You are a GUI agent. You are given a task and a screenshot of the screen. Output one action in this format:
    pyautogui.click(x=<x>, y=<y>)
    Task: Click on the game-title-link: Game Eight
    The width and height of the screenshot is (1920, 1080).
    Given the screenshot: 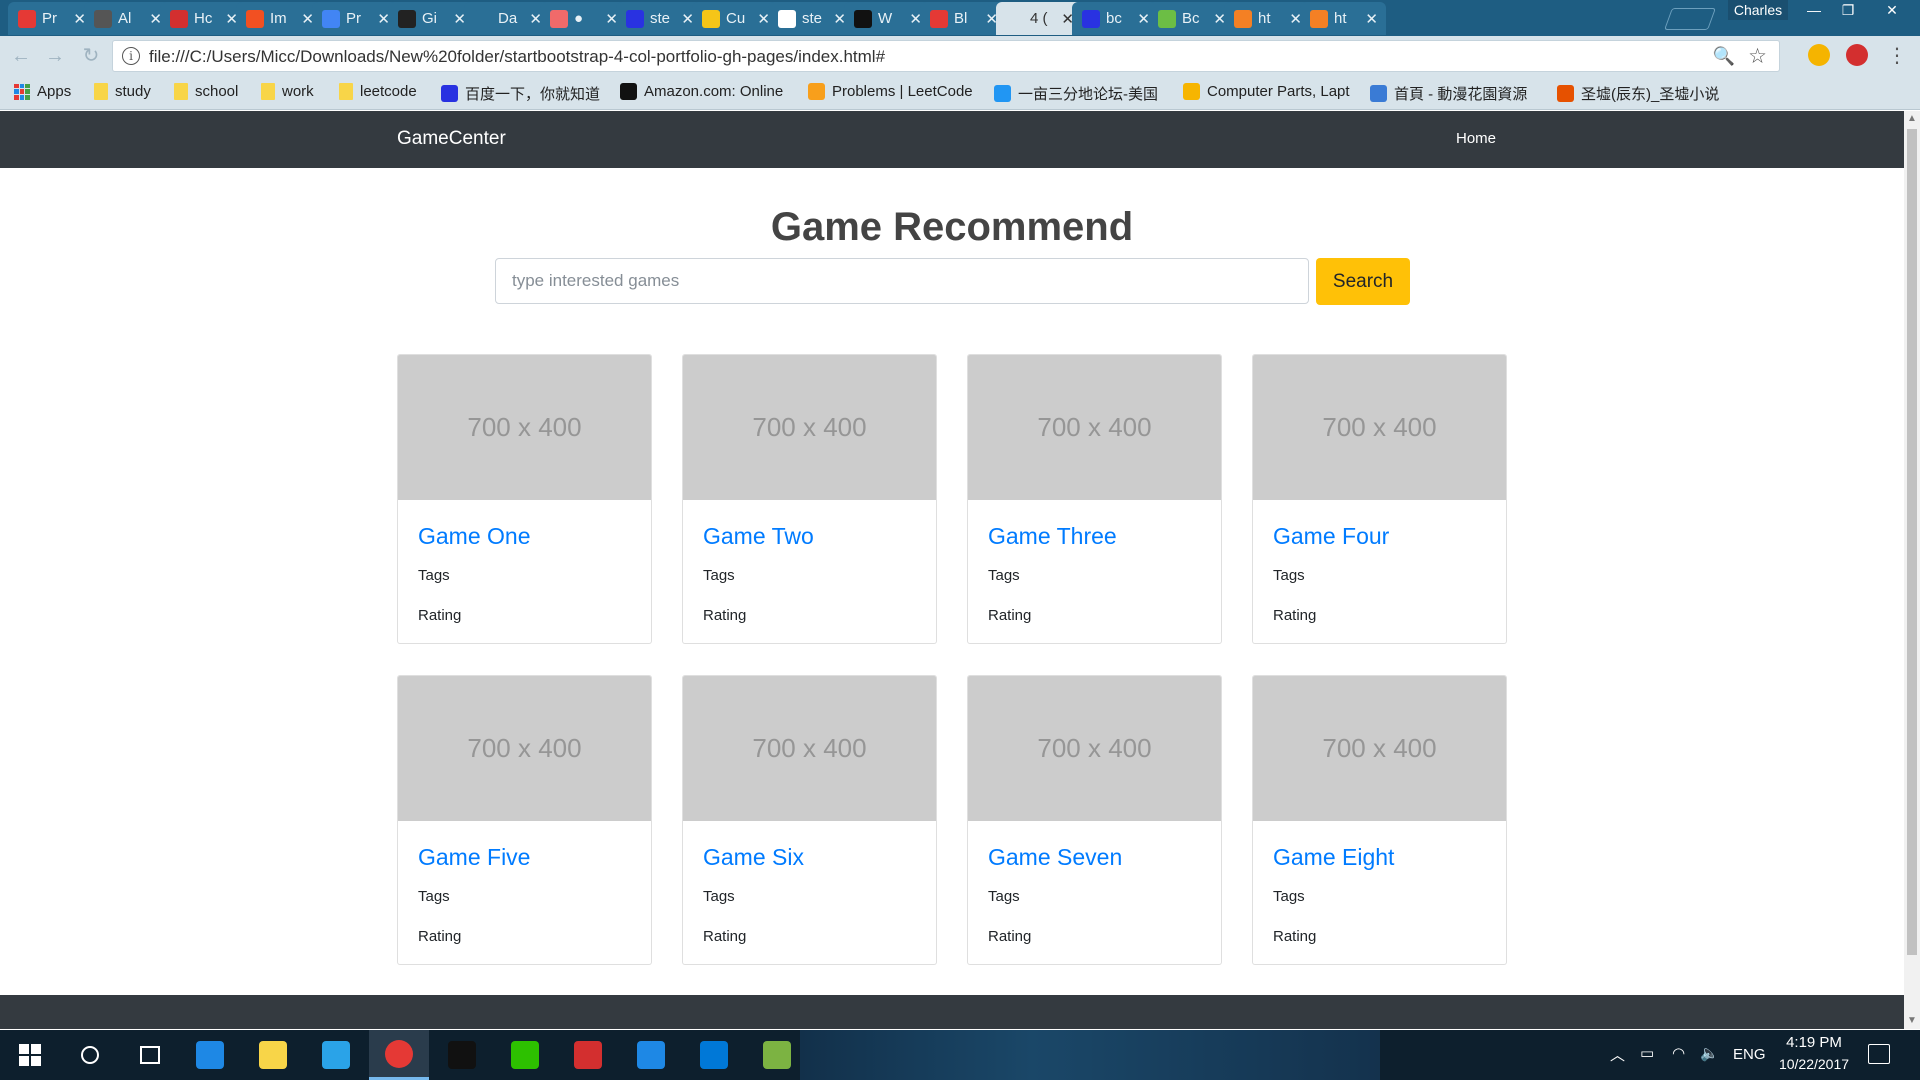 What is the action you would take?
    pyautogui.click(x=1333, y=857)
    